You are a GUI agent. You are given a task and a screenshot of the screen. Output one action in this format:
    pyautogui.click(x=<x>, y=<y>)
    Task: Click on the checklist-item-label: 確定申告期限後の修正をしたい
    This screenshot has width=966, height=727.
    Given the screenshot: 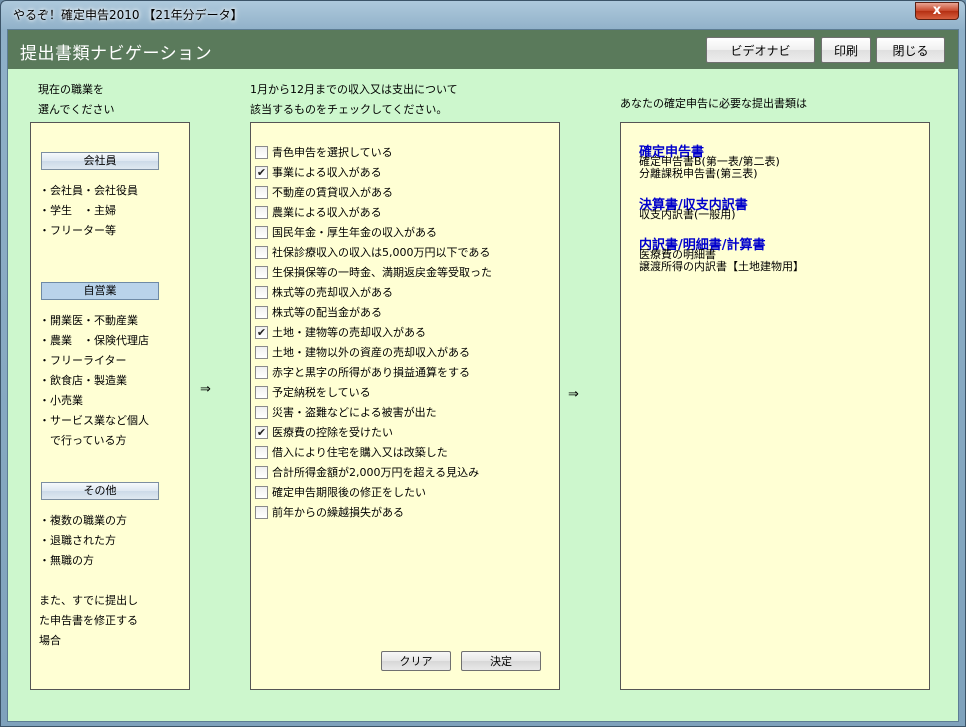 What is the action you would take?
    pyautogui.click(x=349, y=492)
    